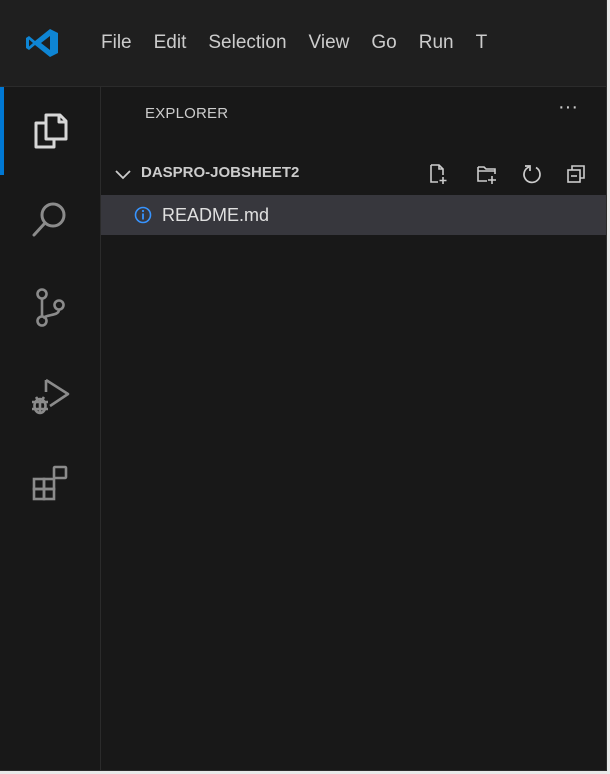  I want to click on search-icon, so click(49, 219).